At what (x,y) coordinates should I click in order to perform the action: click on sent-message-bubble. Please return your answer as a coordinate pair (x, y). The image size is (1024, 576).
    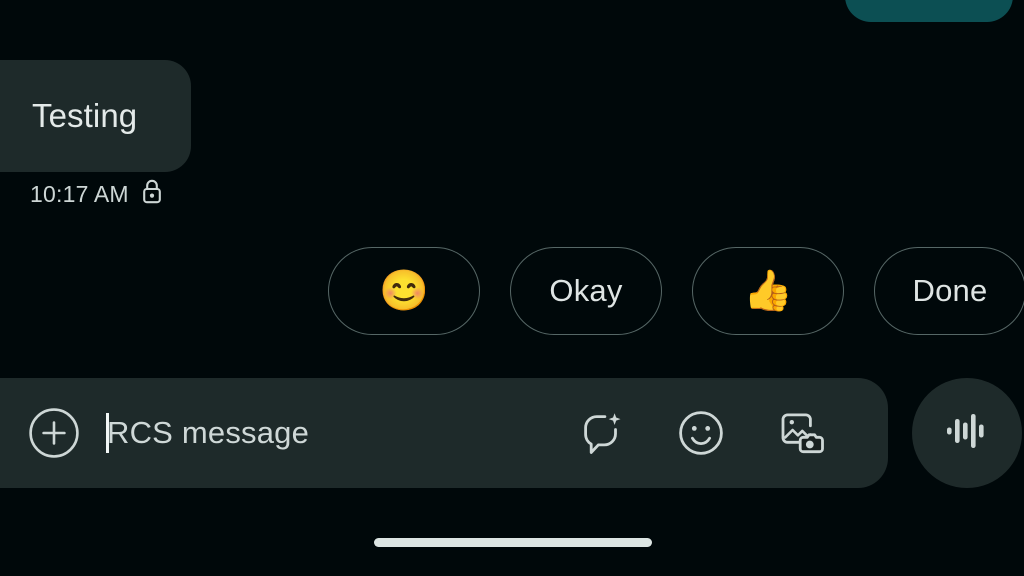
    Looking at the image, I should click on (929, 11).